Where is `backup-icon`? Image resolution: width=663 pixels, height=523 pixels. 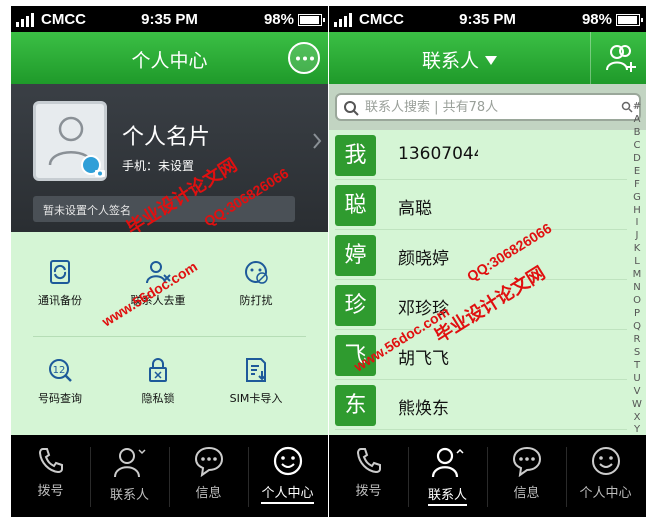 backup-icon is located at coordinates (60, 272).